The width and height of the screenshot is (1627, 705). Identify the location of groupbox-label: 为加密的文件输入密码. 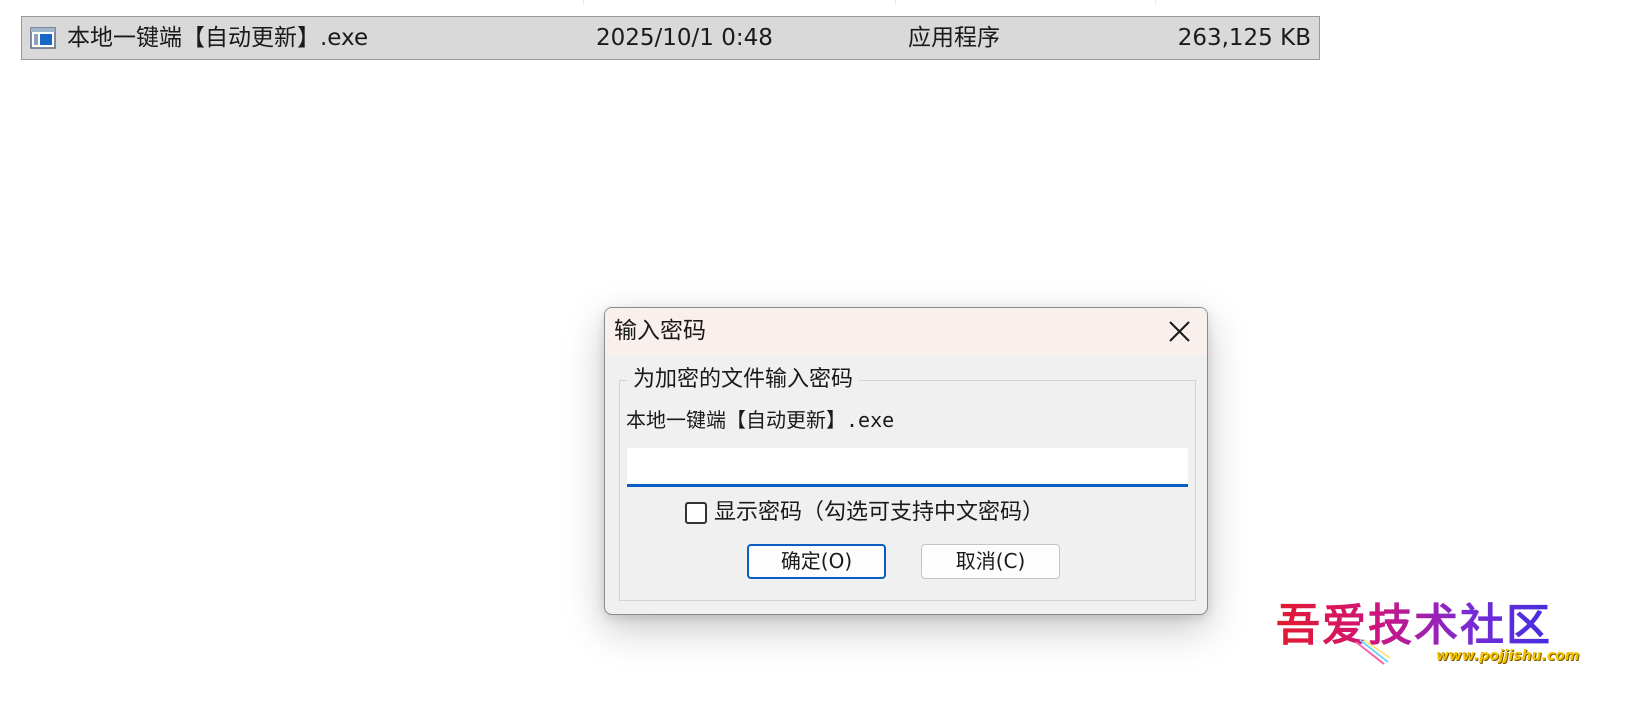
(743, 380).